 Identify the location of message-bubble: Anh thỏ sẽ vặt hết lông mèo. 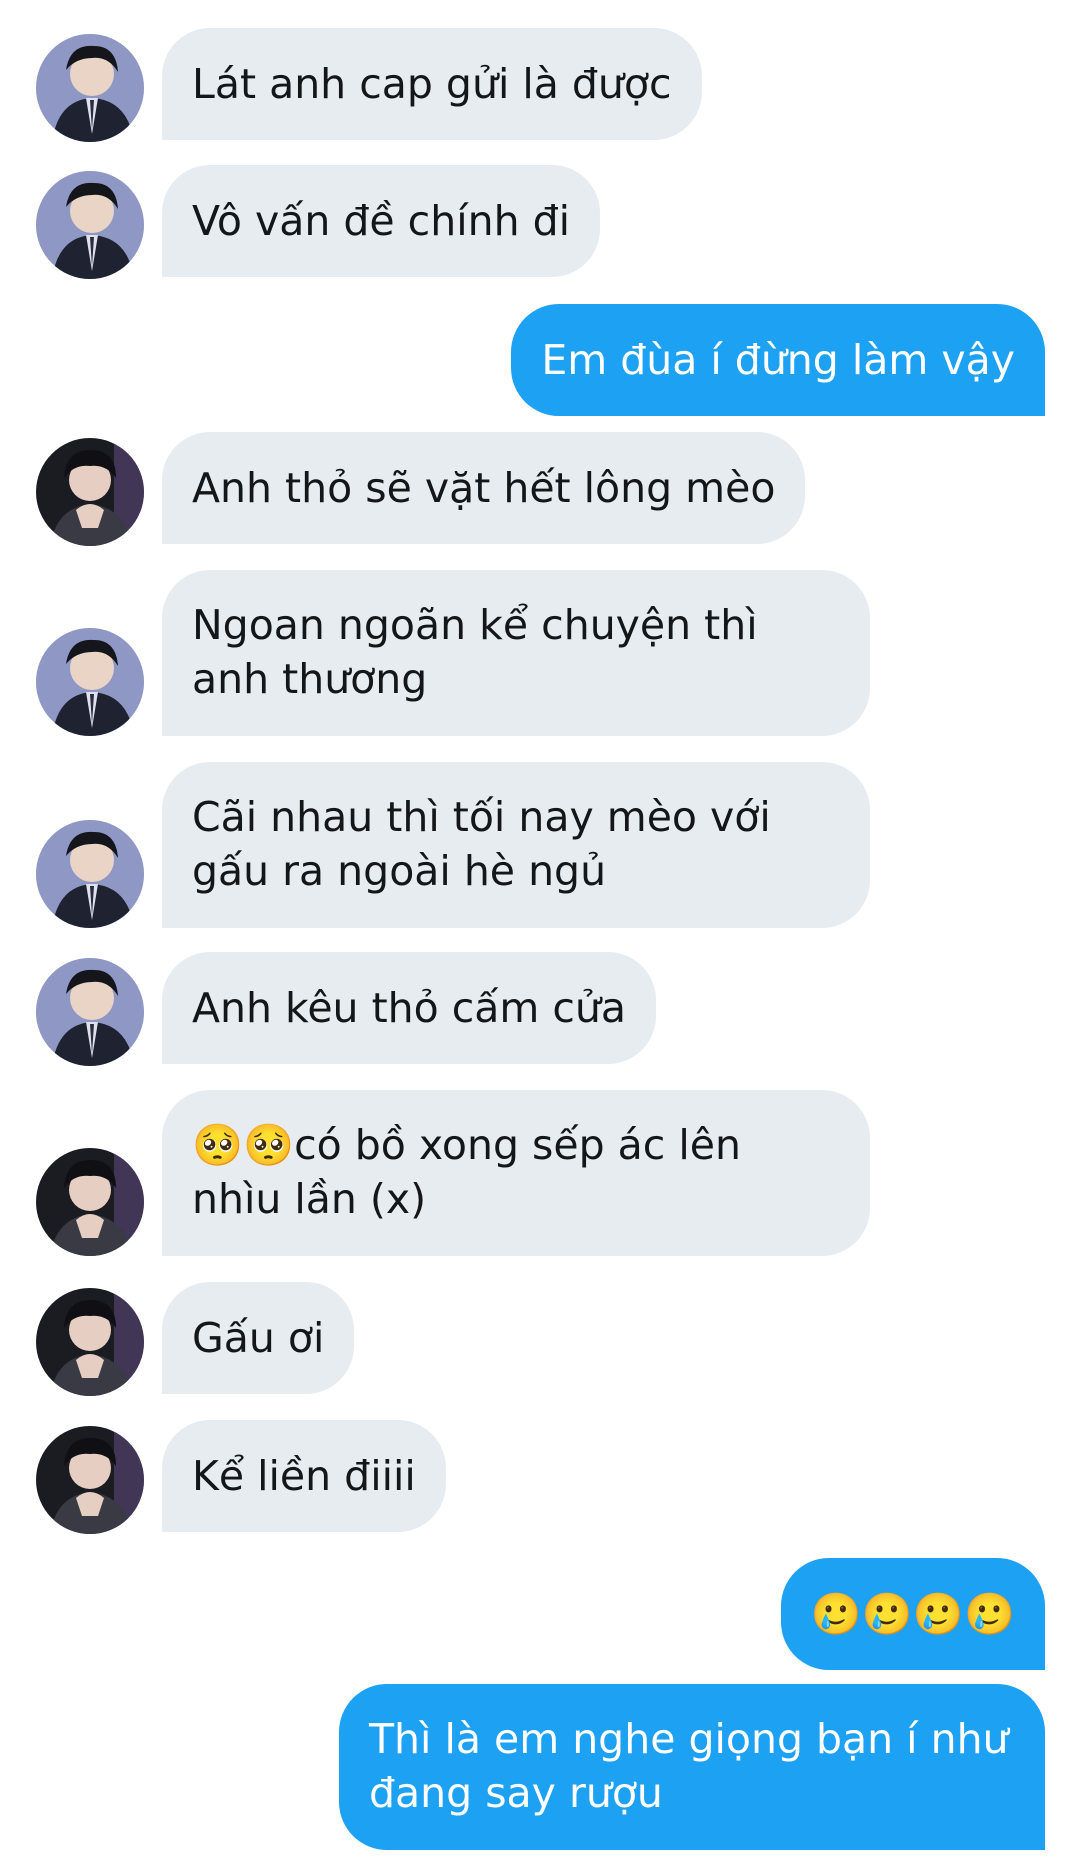
(484, 488).